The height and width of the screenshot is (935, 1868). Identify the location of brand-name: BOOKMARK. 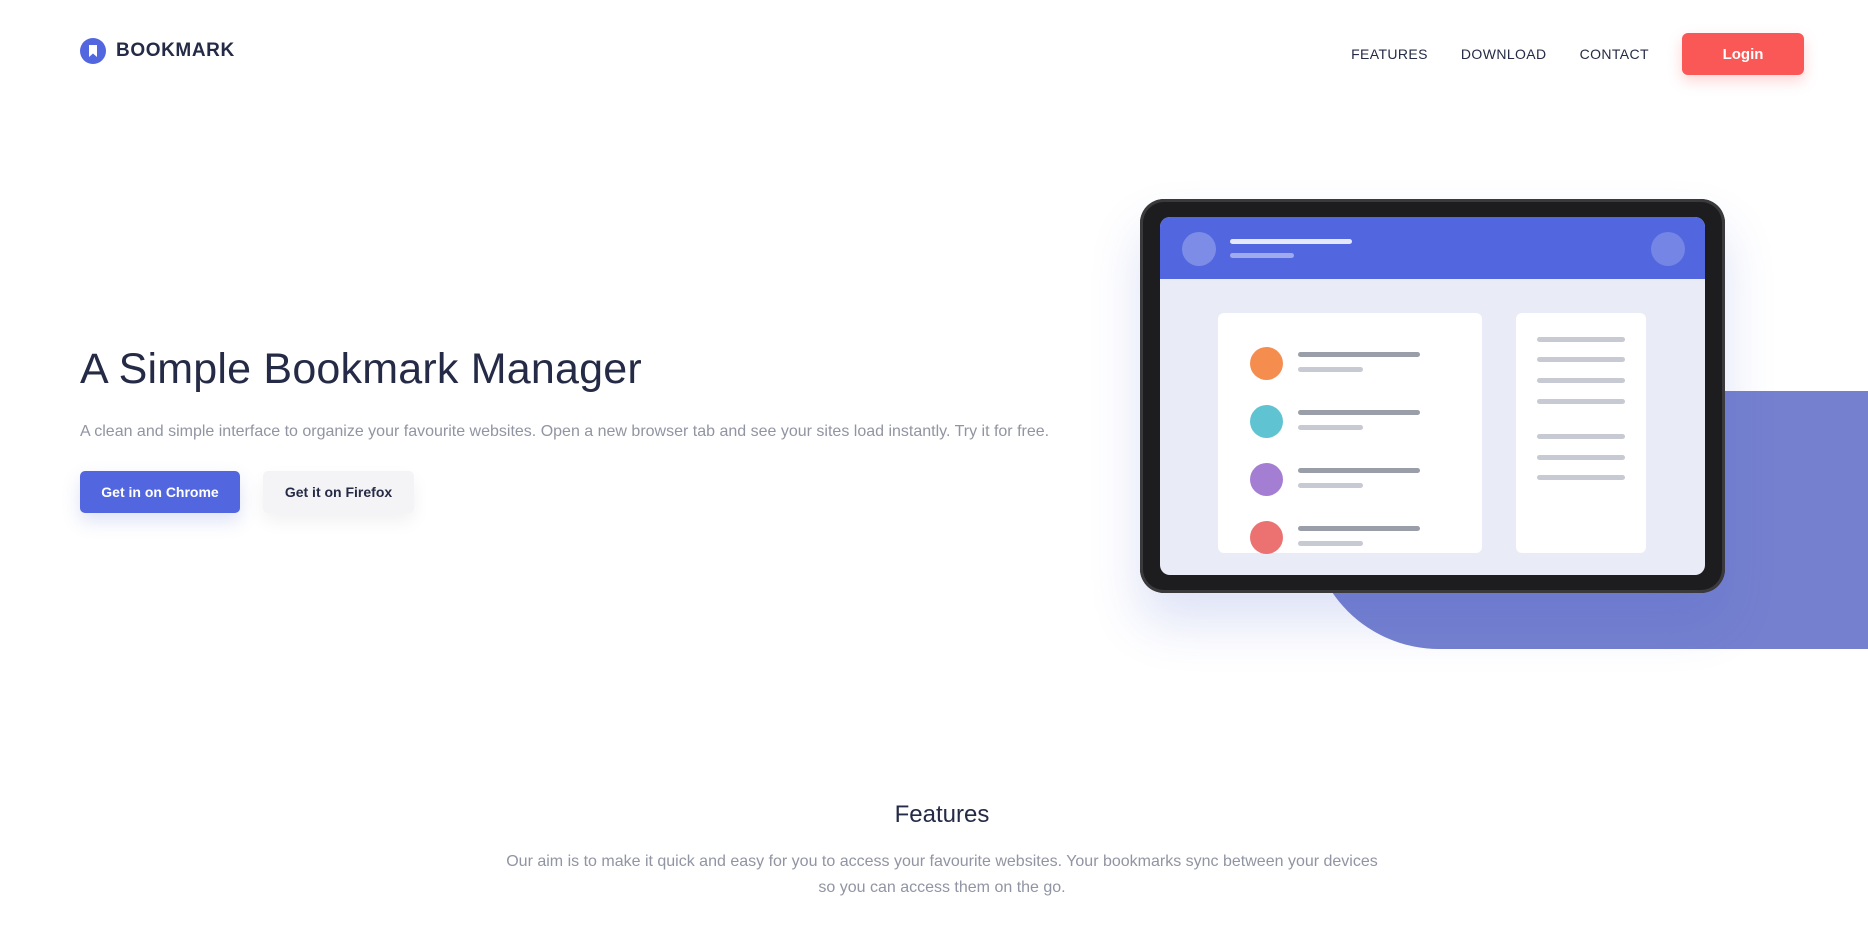
(175, 50).